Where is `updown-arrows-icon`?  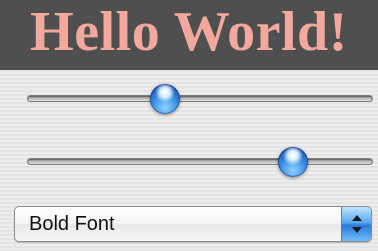 updown-arrows-icon is located at coordinates (356, 224).